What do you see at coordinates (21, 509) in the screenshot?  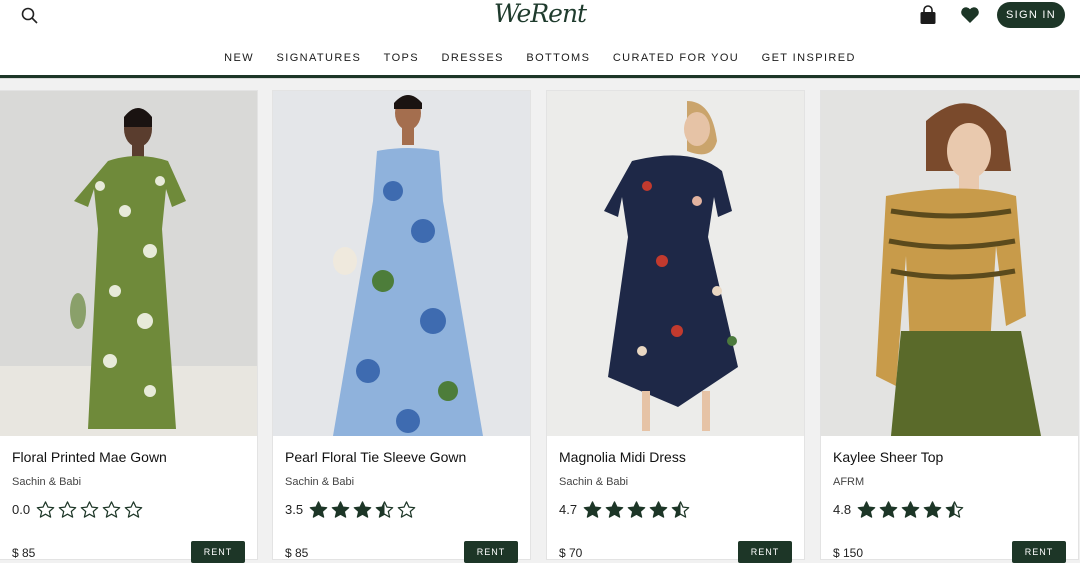 I see `rating-value: 0.0` at bounding box center [21, 509].